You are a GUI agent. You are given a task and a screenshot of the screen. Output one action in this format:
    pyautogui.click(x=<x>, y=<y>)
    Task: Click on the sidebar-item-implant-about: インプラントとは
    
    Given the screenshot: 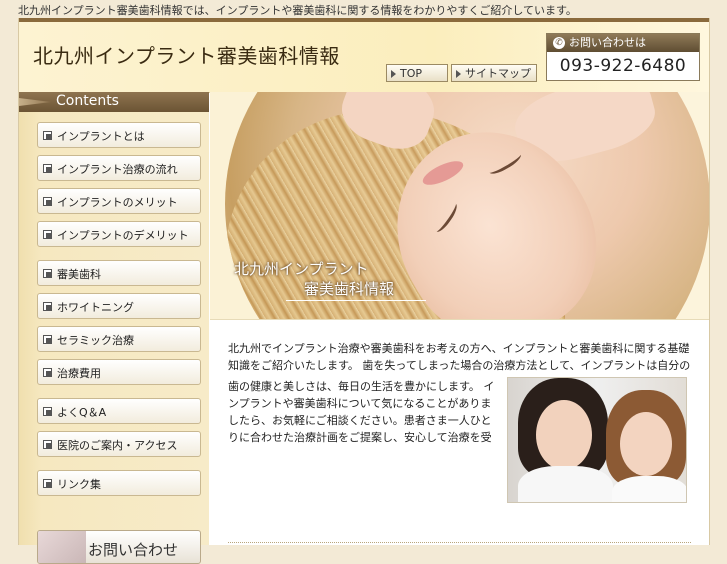 What is the action you would take?
    pyautogui.click(x=119, y=135)
    